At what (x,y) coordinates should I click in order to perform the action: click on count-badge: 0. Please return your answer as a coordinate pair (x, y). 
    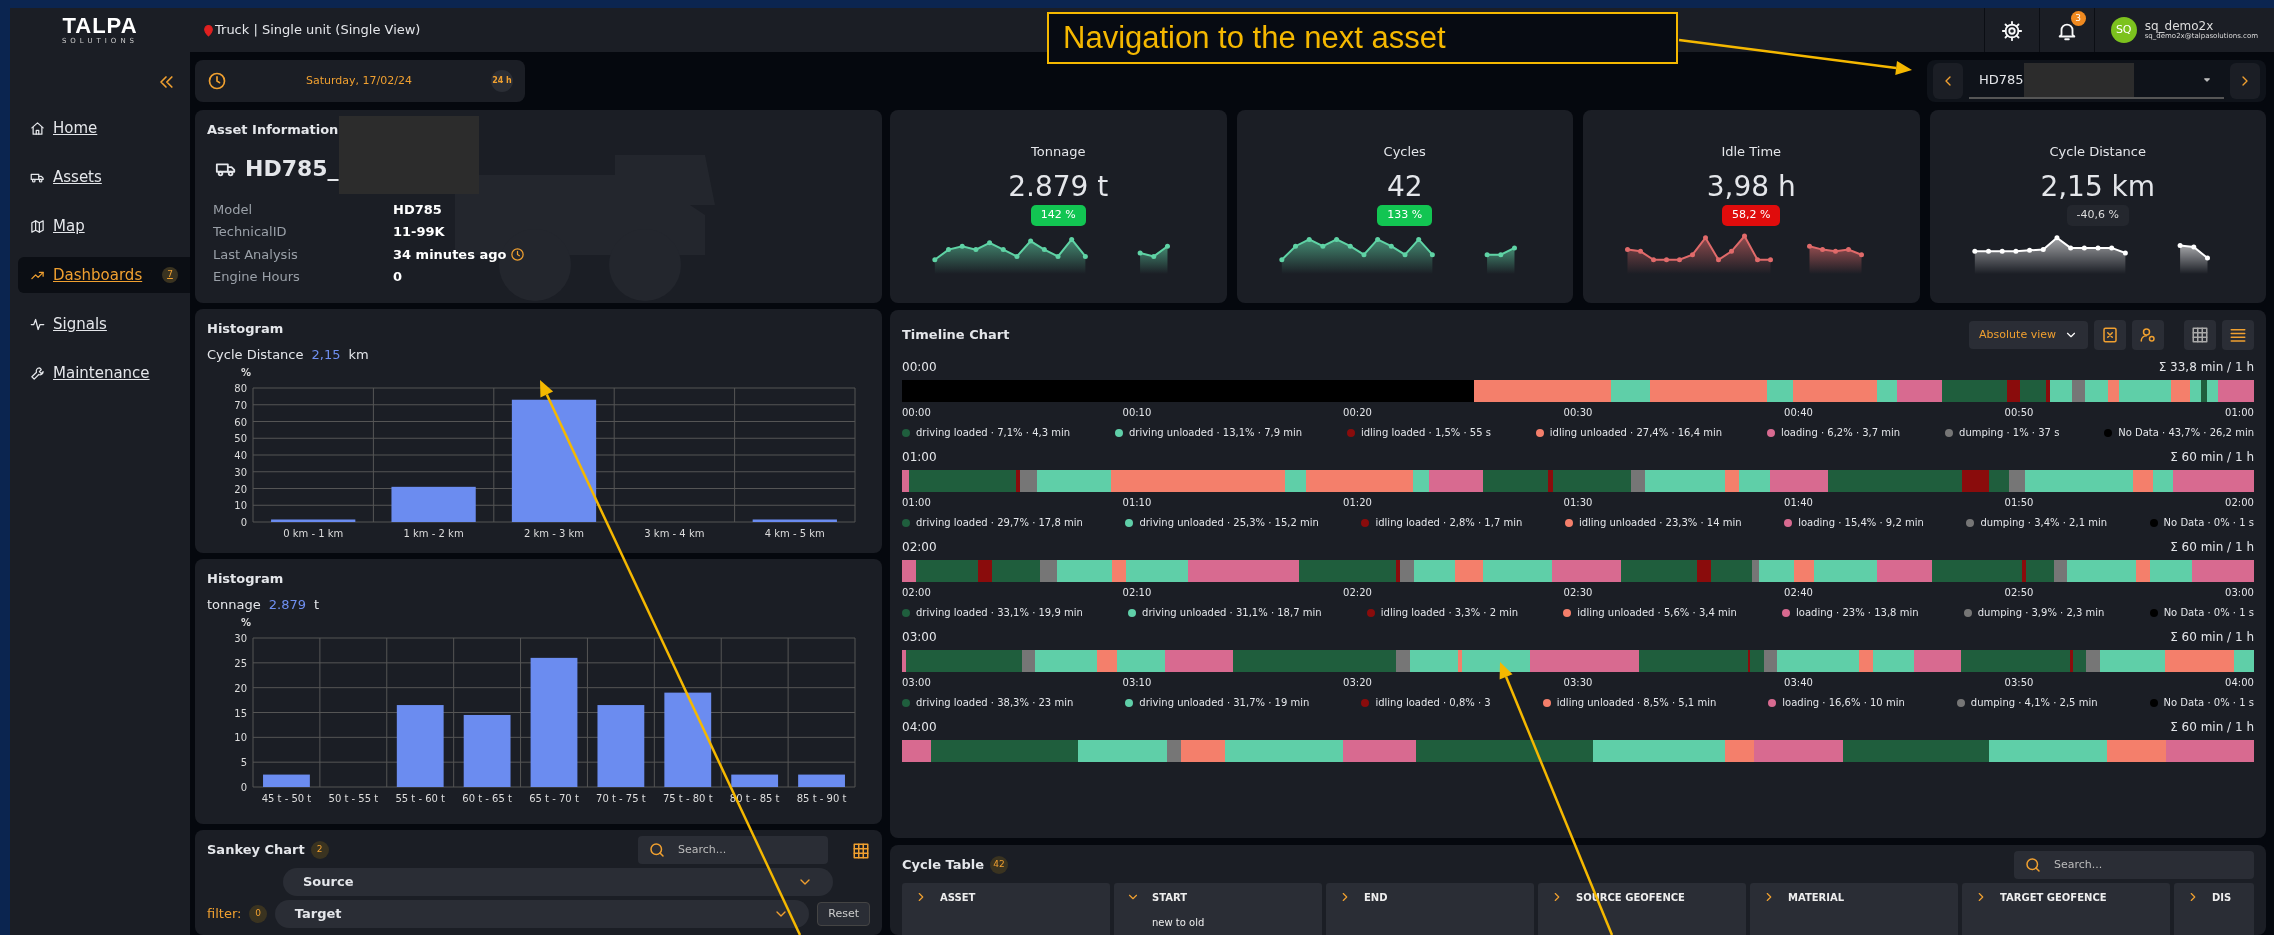
    Looking at the image, I should click on (258, 914).